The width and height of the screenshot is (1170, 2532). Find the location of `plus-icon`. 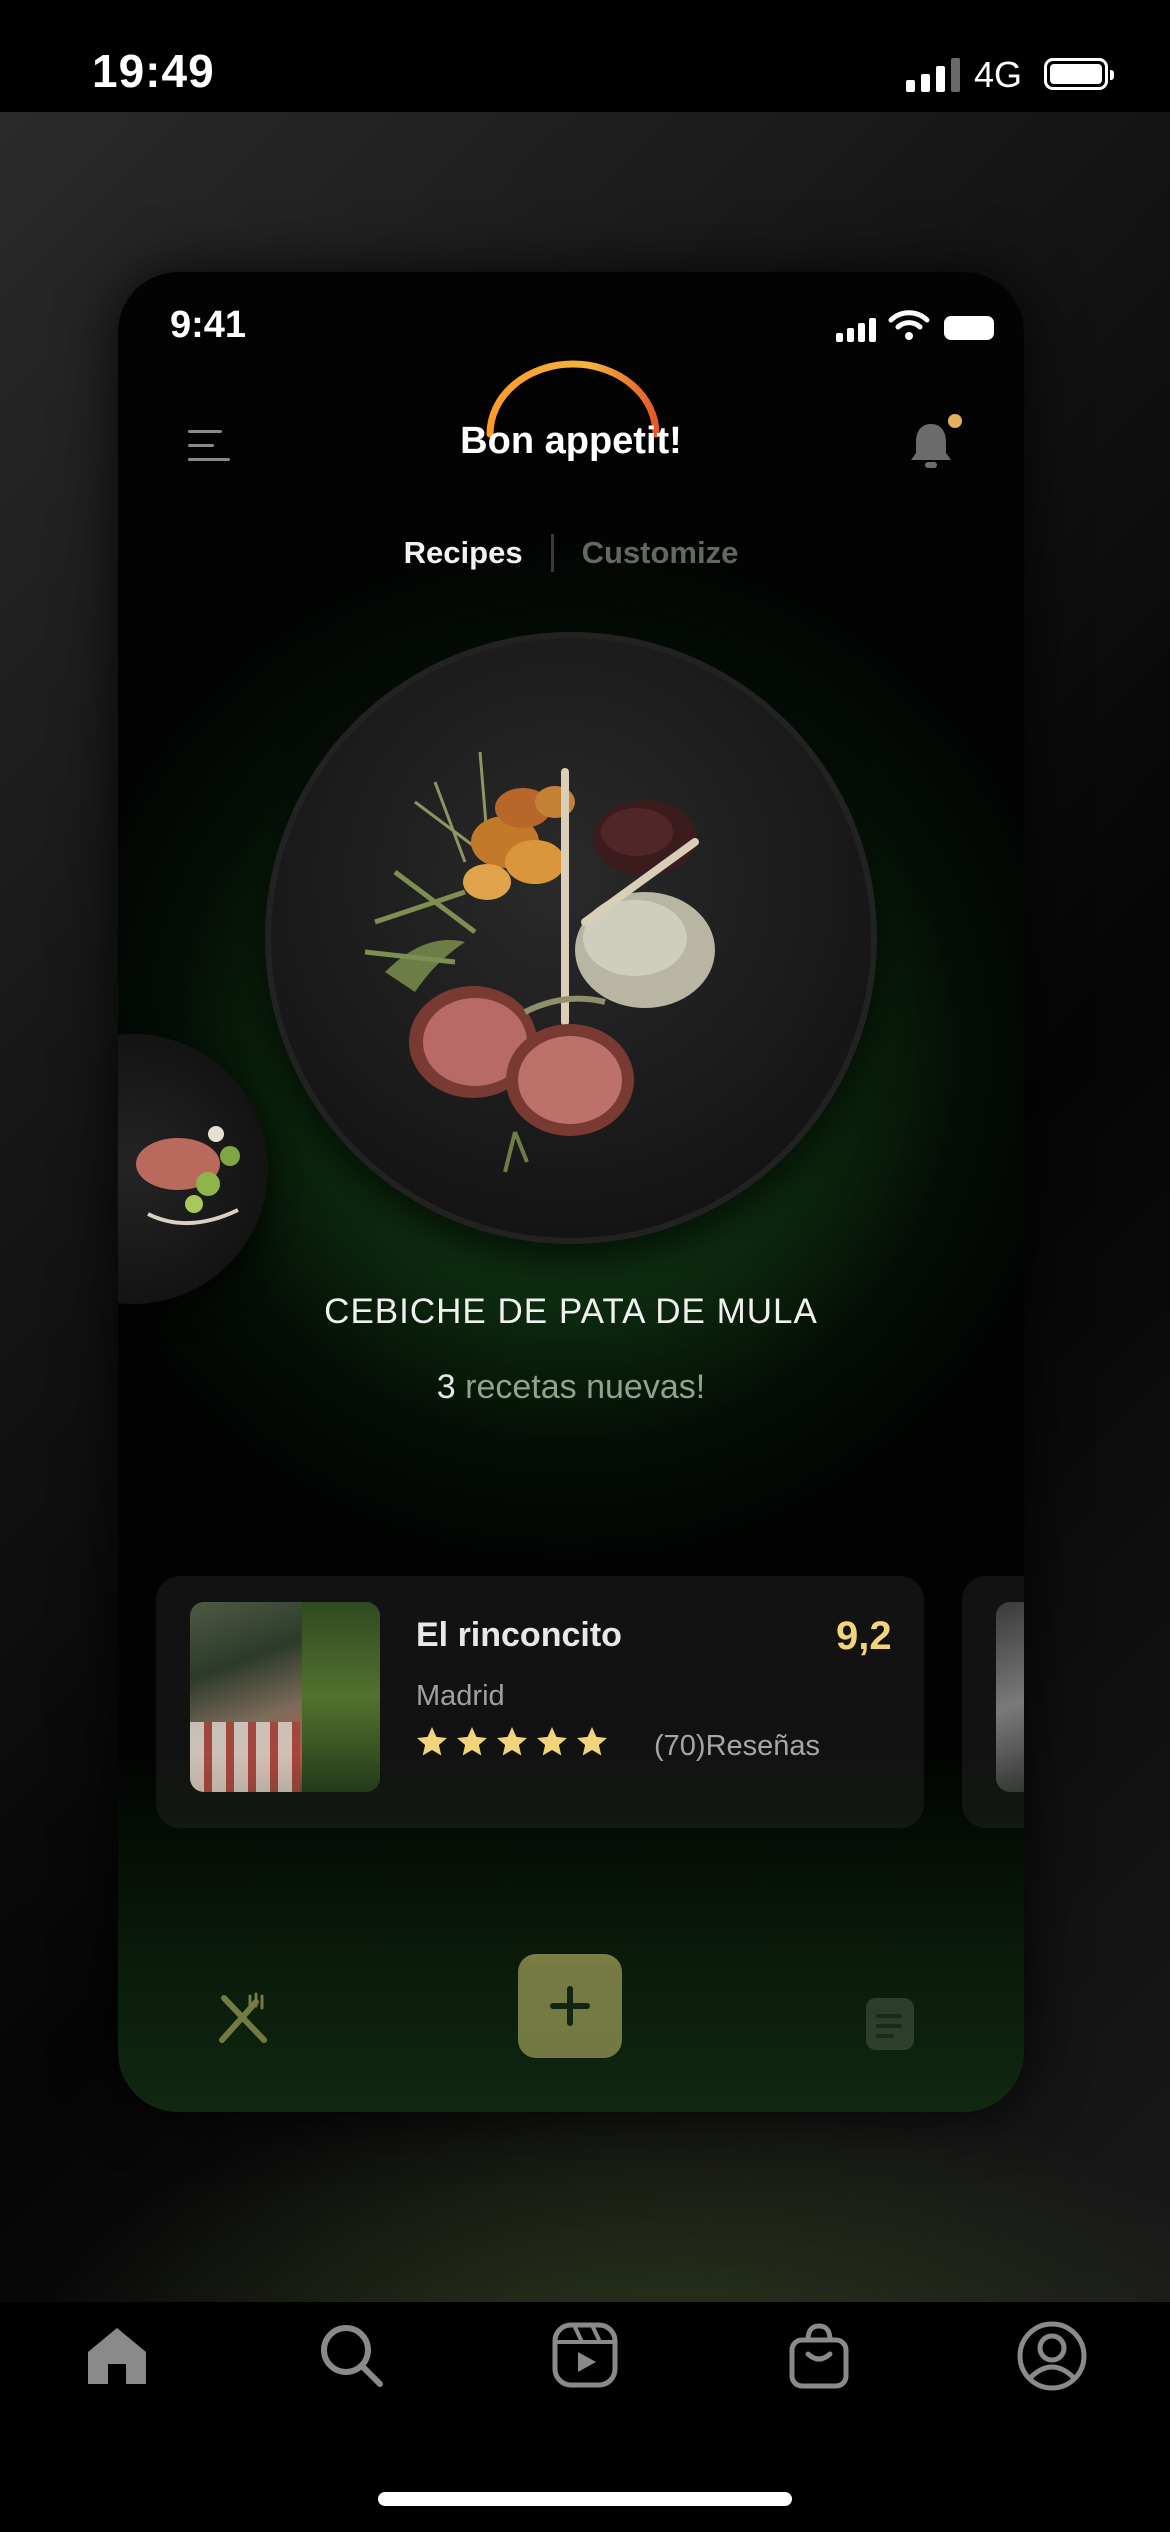

plus-icon is located at coordinates (570, 2006).